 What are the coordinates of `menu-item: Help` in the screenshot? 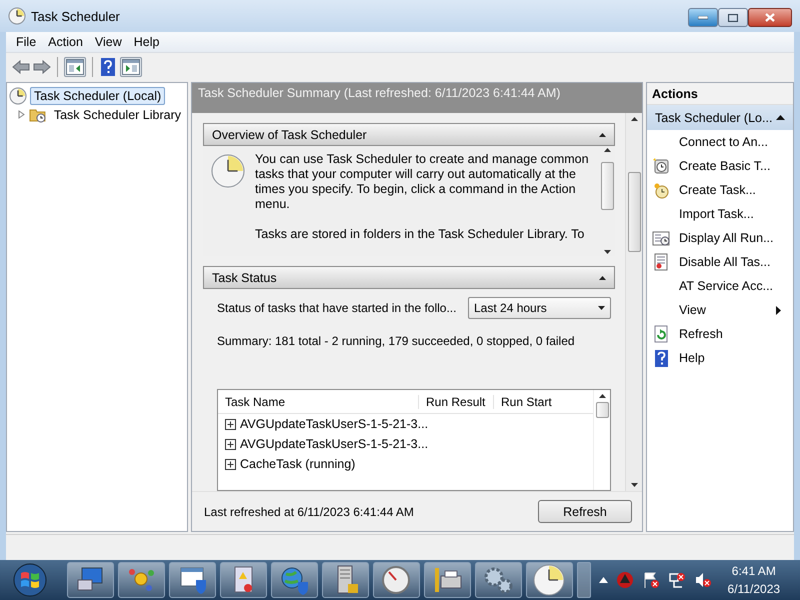 It's located at (147, 42).